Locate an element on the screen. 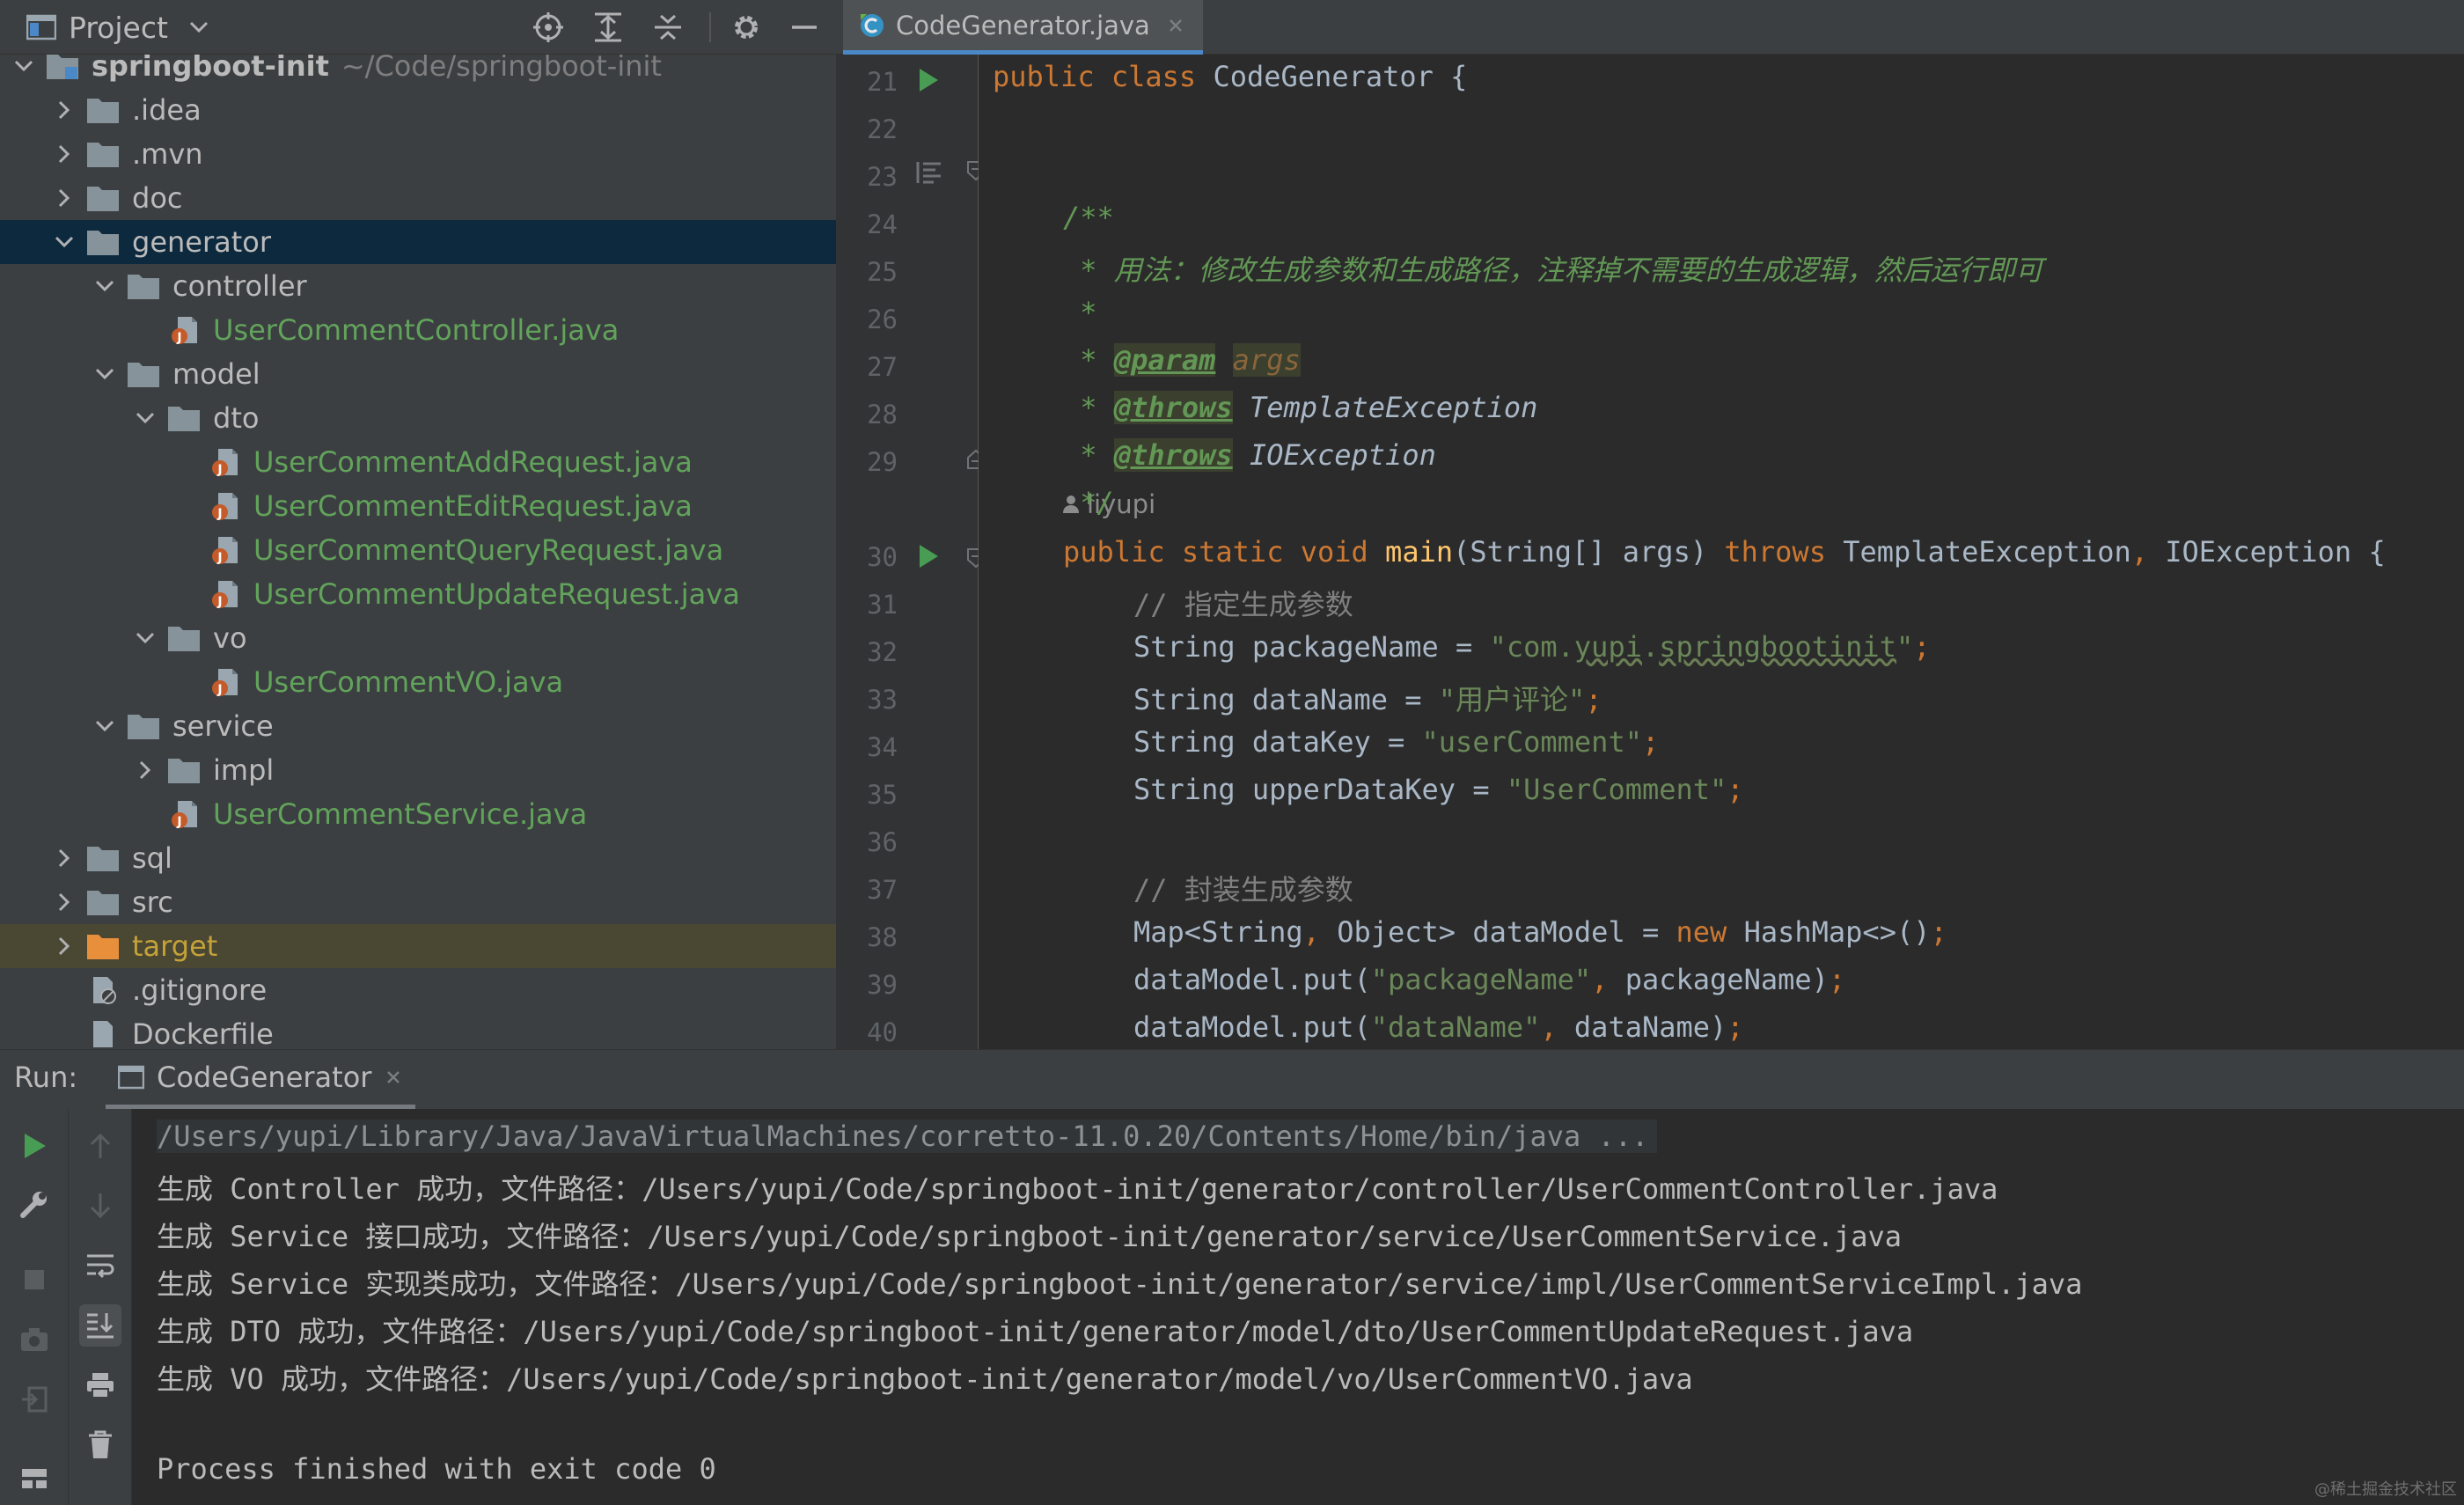  rerun-button is located at coordinates (34, 1146).